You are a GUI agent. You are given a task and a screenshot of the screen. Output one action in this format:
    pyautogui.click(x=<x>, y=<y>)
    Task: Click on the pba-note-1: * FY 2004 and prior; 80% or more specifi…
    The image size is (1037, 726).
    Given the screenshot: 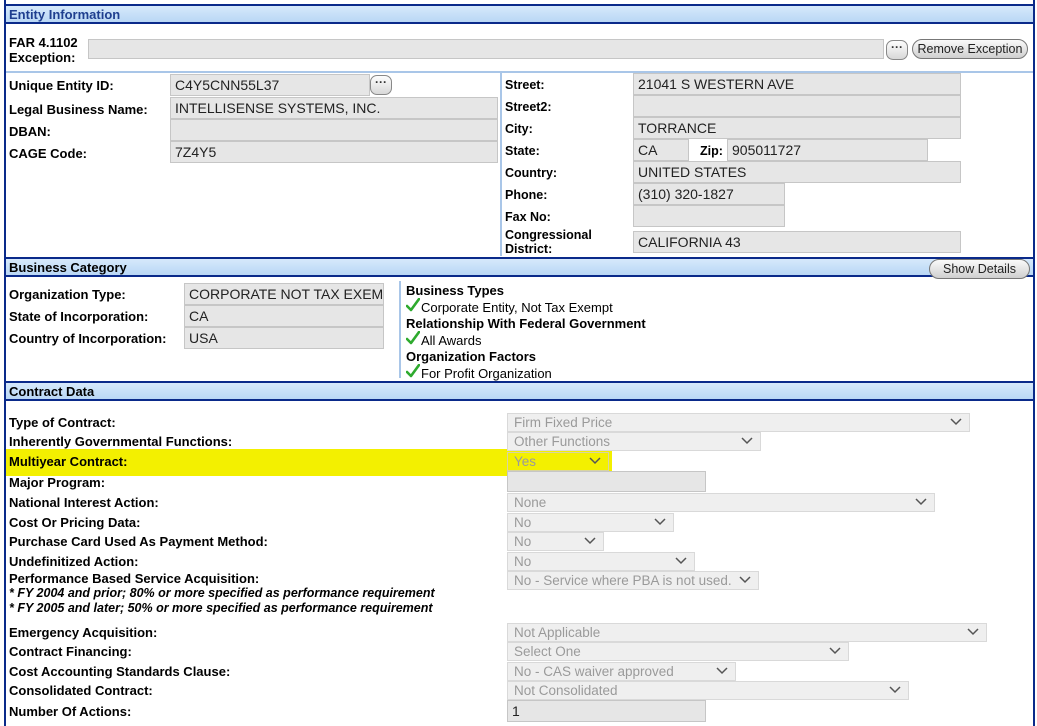 What is the action you would take?
    pyautogui.click(x=222, y=593)
    